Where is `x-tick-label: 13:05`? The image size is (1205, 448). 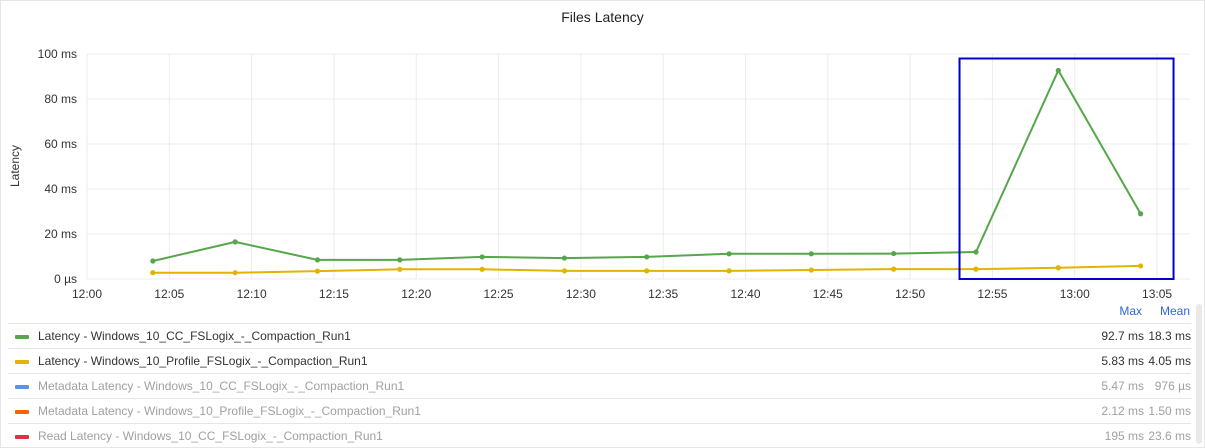
x-tick-label: 13:05 is located at coordinates (1157, 293).